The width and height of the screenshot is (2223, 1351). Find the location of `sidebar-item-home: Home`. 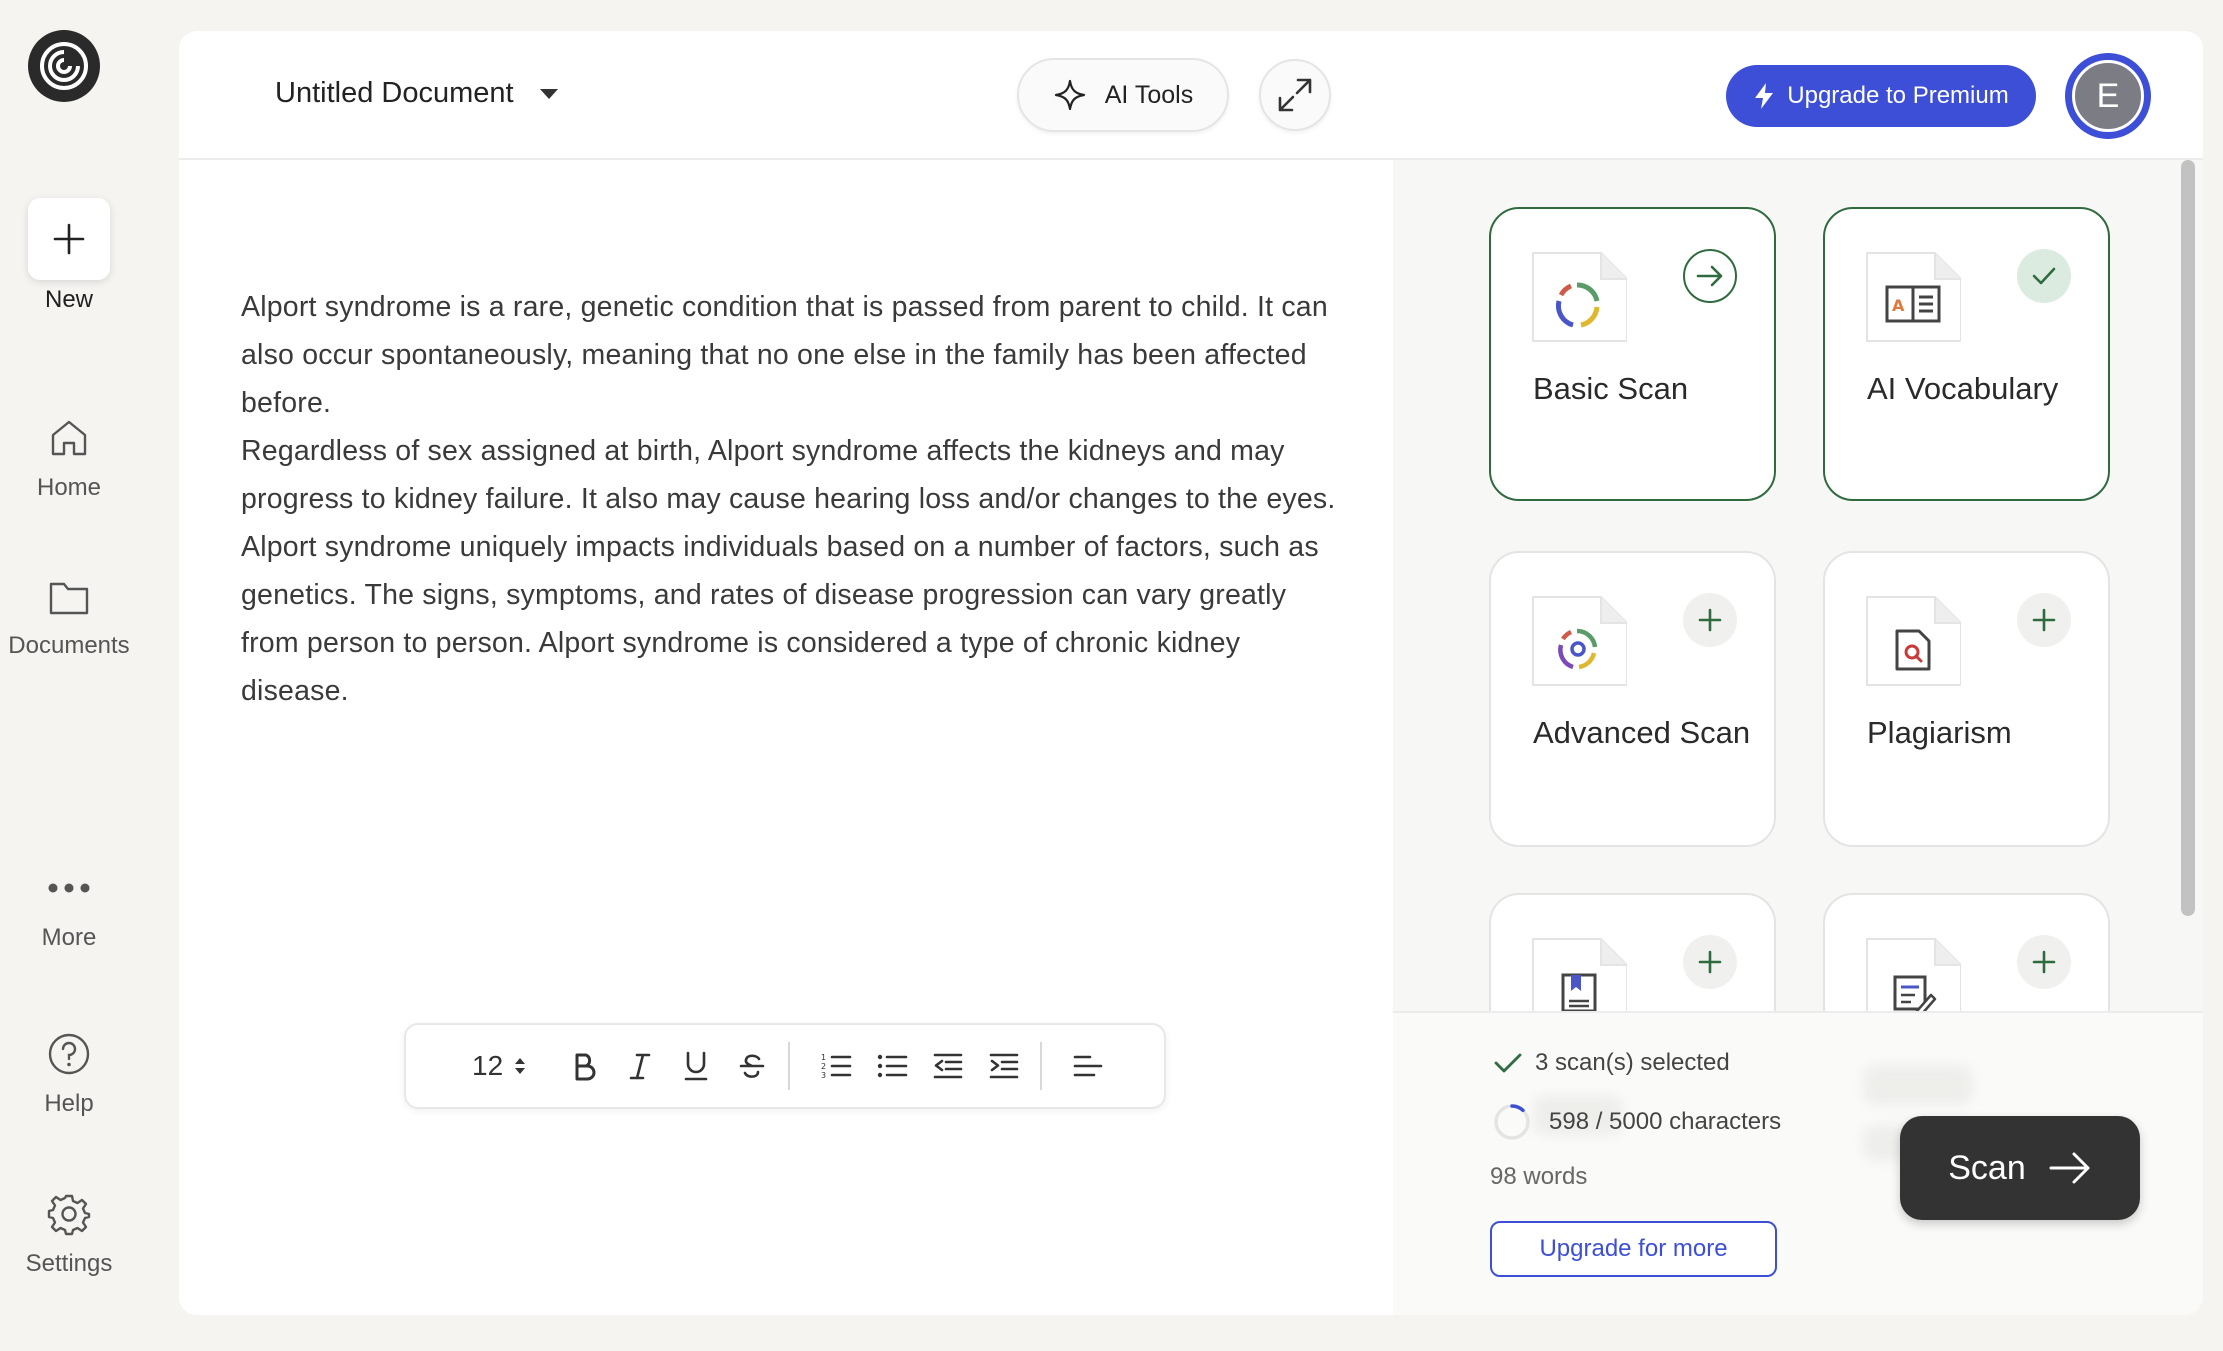

sidebar-item-home: Home is located at coordinates (69, 459).